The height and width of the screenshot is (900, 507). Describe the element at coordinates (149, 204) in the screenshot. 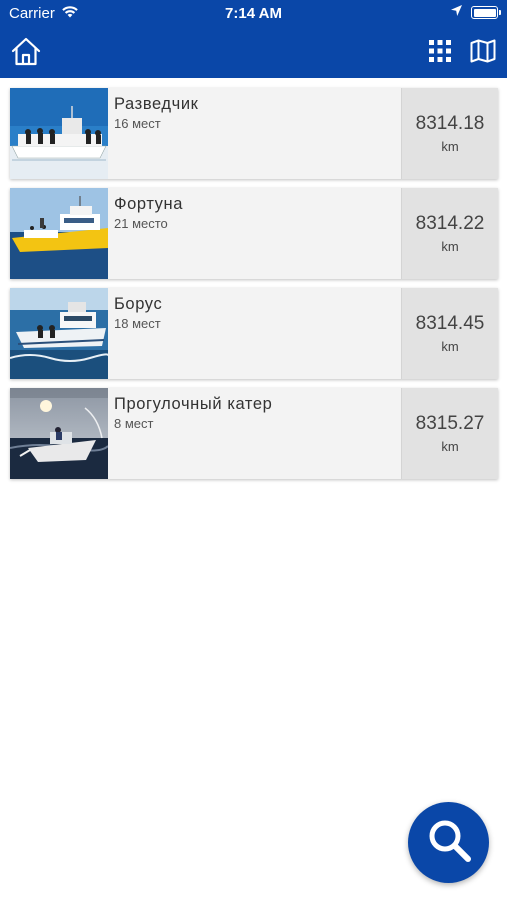

I see `boat-name: Фортуна` at that location.